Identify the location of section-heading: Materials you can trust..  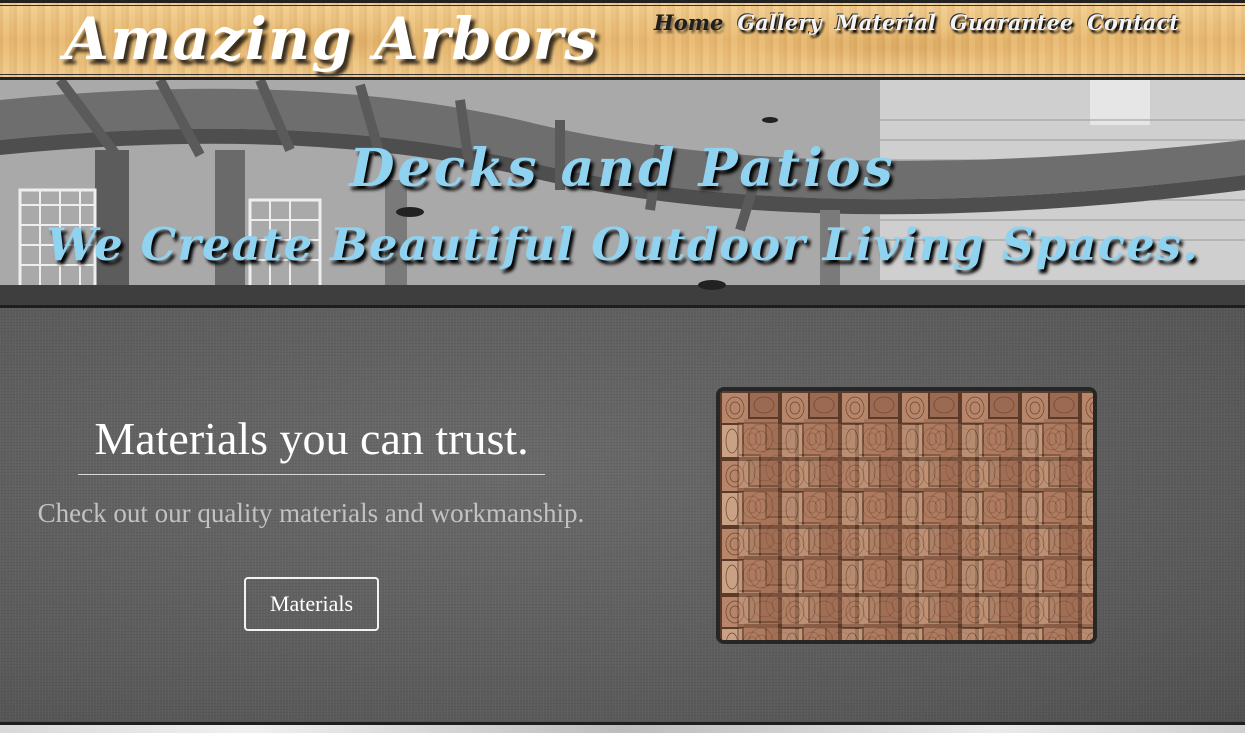
(311, 443).